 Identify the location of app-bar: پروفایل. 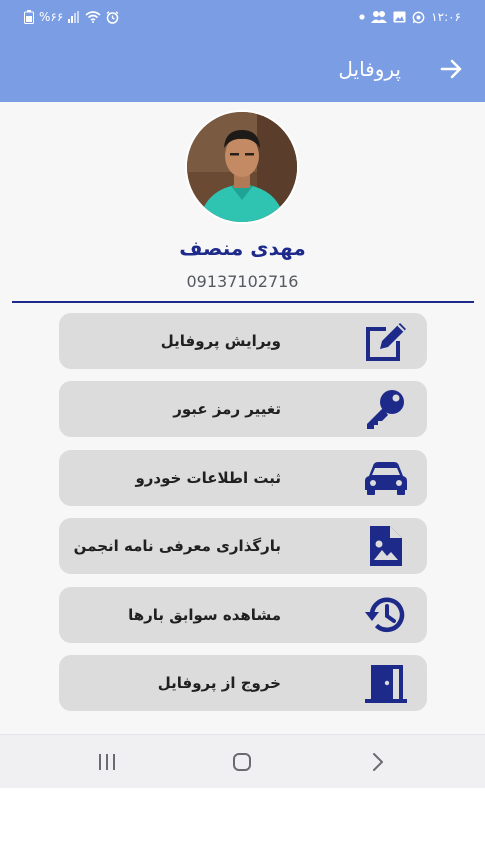
(242, 69).